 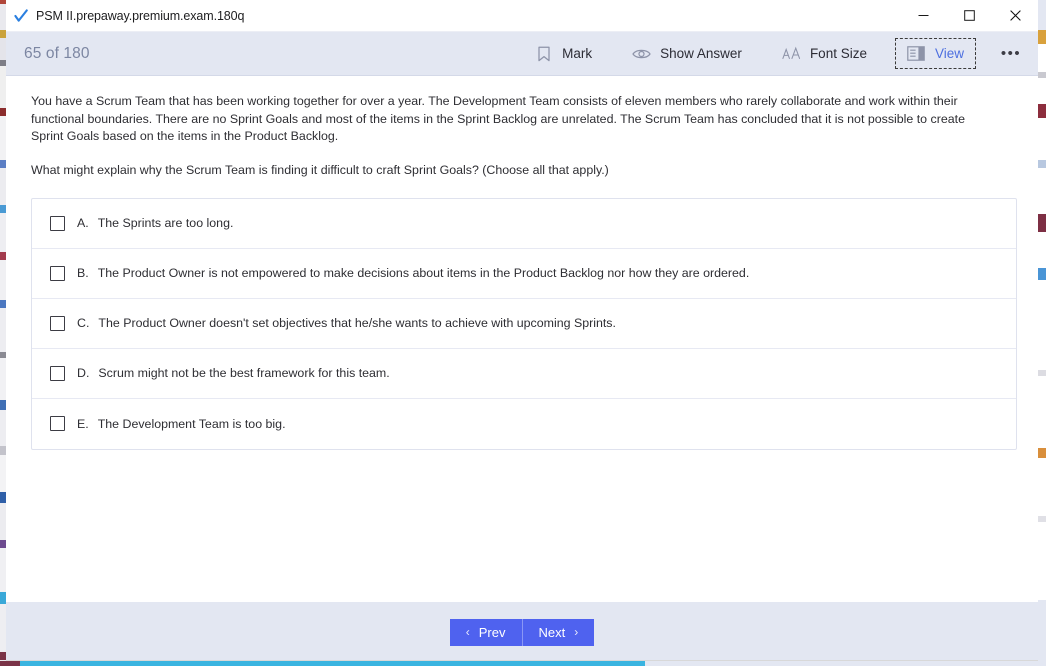 I want to click on checkbox-a, so click(x=57, y=223).